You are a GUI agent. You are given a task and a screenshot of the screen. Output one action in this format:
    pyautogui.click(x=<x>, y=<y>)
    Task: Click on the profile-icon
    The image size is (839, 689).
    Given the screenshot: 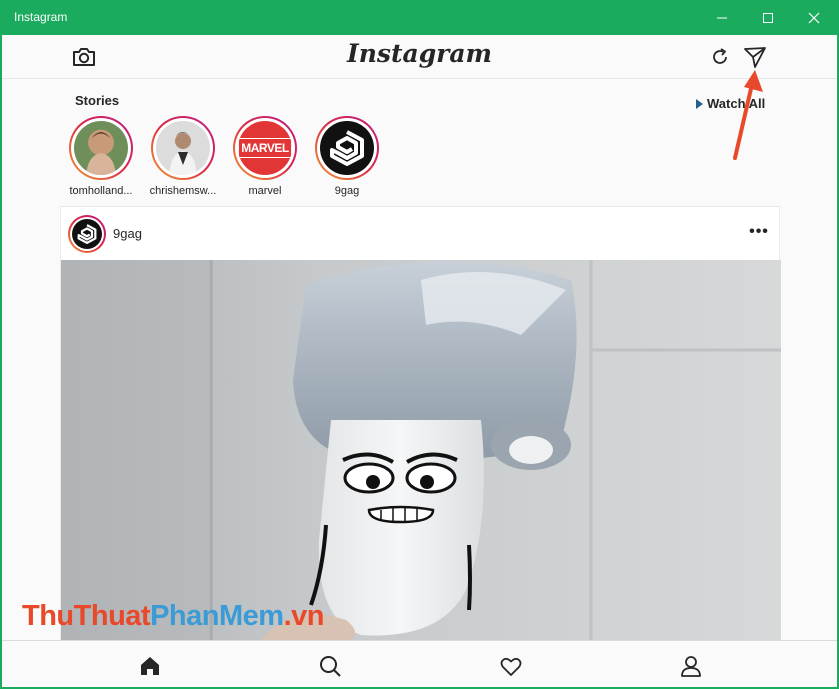 What is the action you would take?
    pyautogui.click(x=691, y=666)
    